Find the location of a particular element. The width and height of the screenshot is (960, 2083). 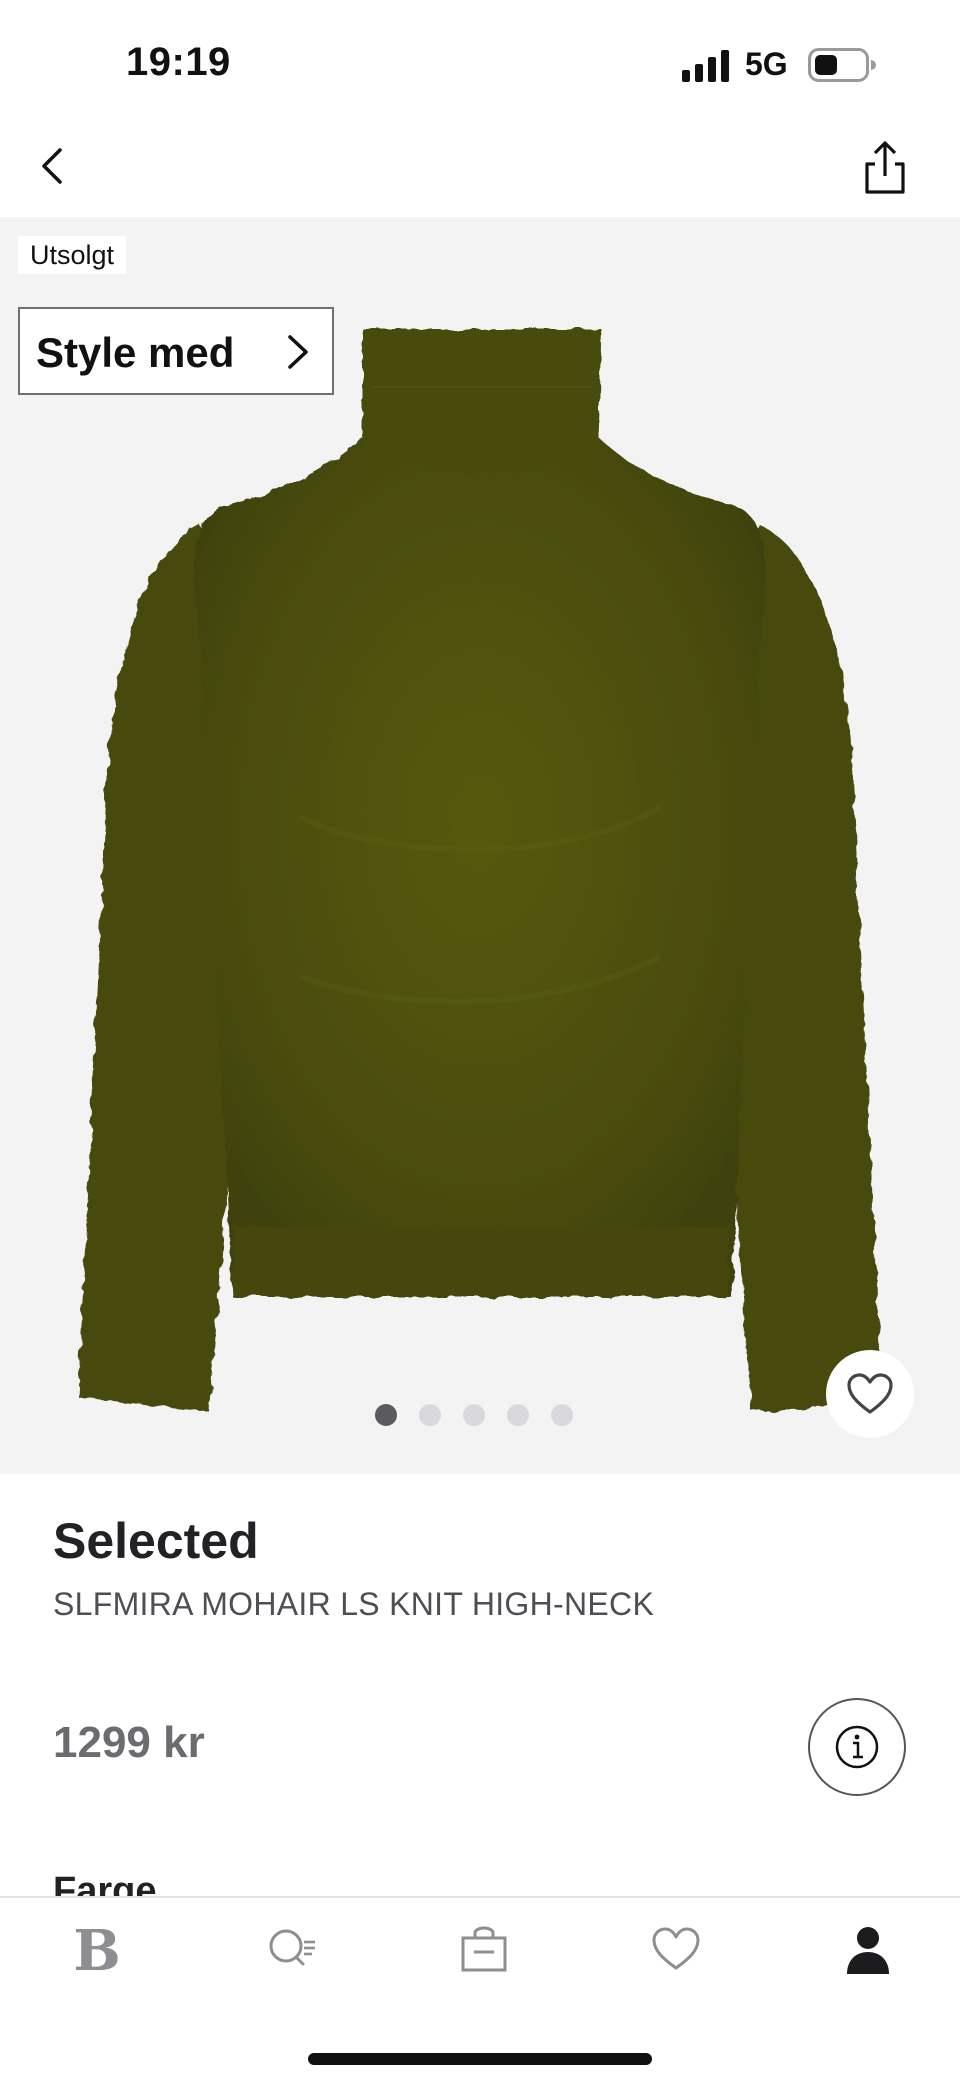

favorite-button is located at coordinates (870, 1394).